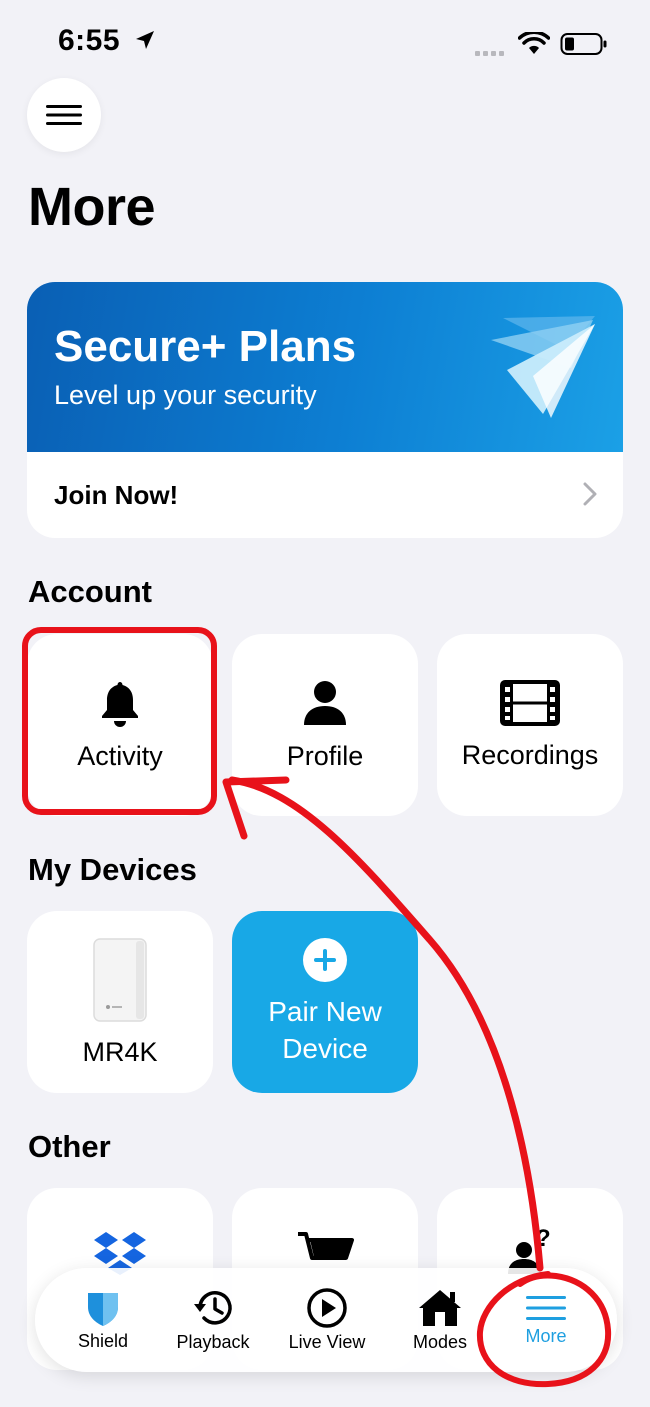 This screenshot has height=1407, width=650. What do you see at coordinates (534, 45) in the screenshot?
I see `wifi-icon` at bounding box center [534, 45].